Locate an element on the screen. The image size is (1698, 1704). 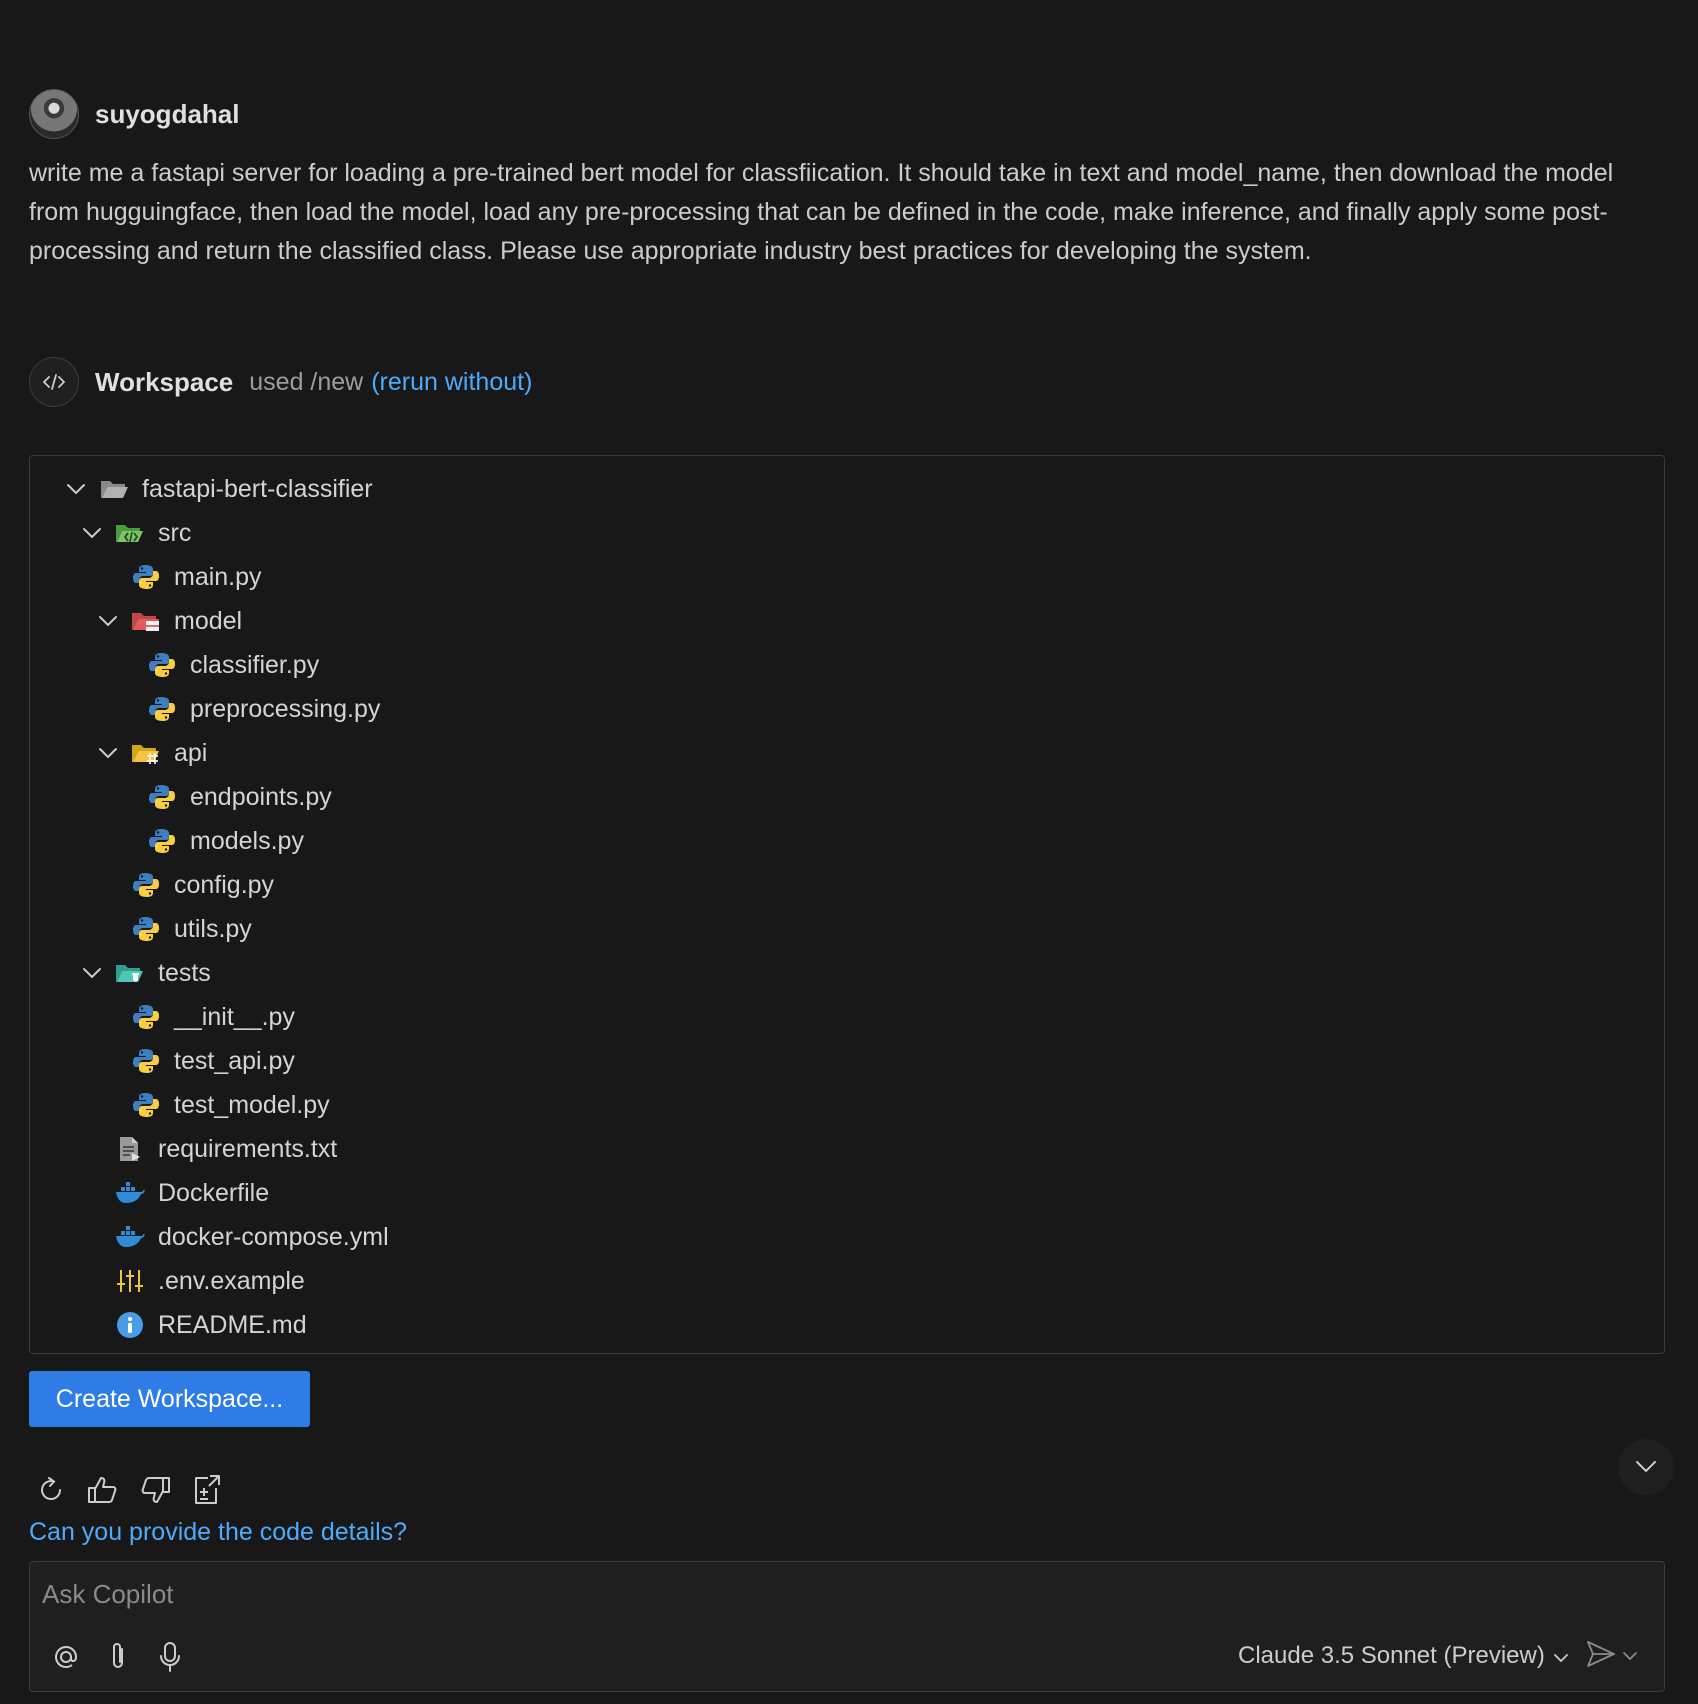
tree-label: classifier.py is located at coordinates (255, 664).